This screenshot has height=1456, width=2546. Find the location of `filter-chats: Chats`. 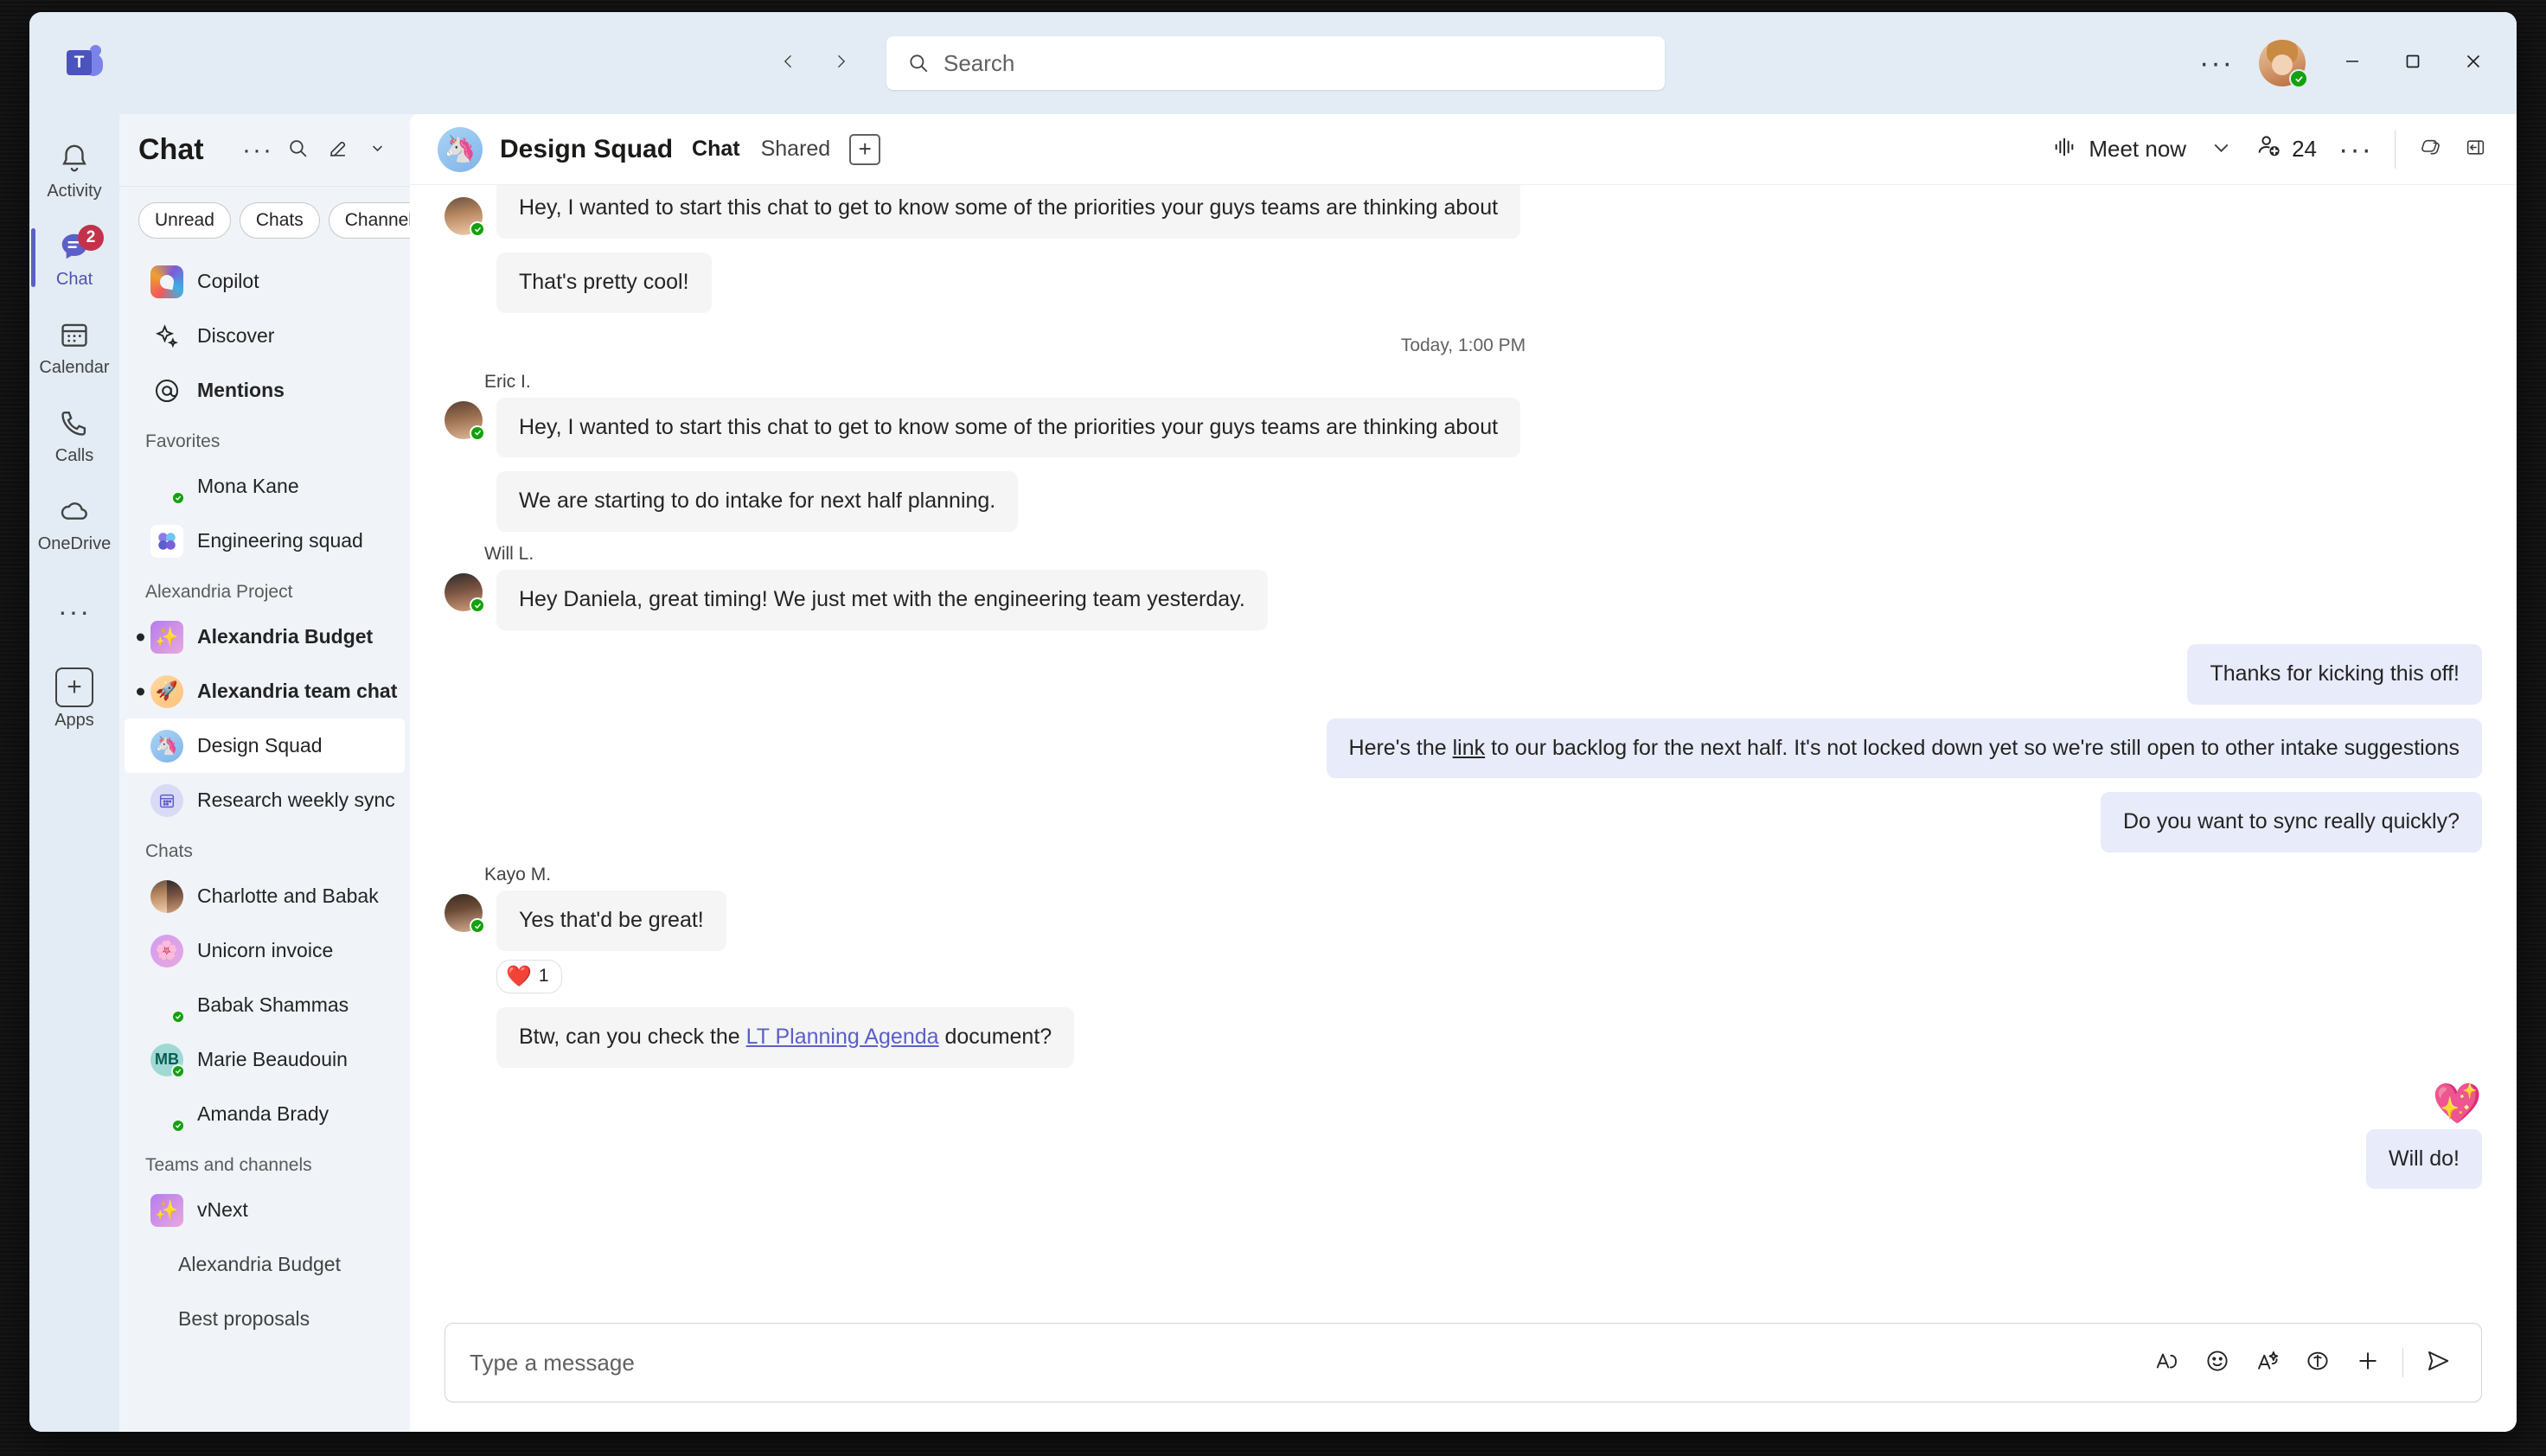

filter-chats: Chats is located at coordinates (279, 221).